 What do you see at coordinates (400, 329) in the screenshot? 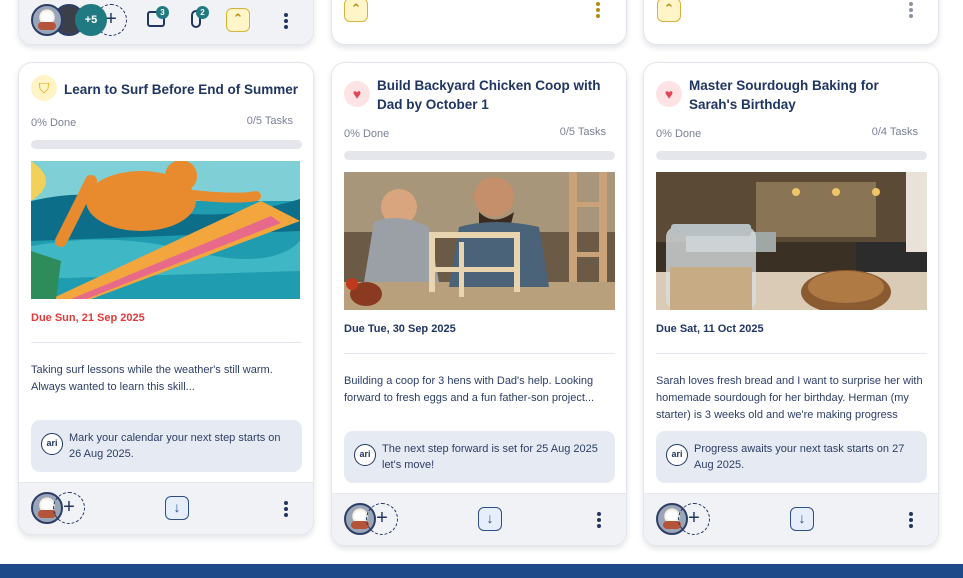
I see `due-date: Due Tue, 30 Sep 2025` at bounding box center [400, 329].